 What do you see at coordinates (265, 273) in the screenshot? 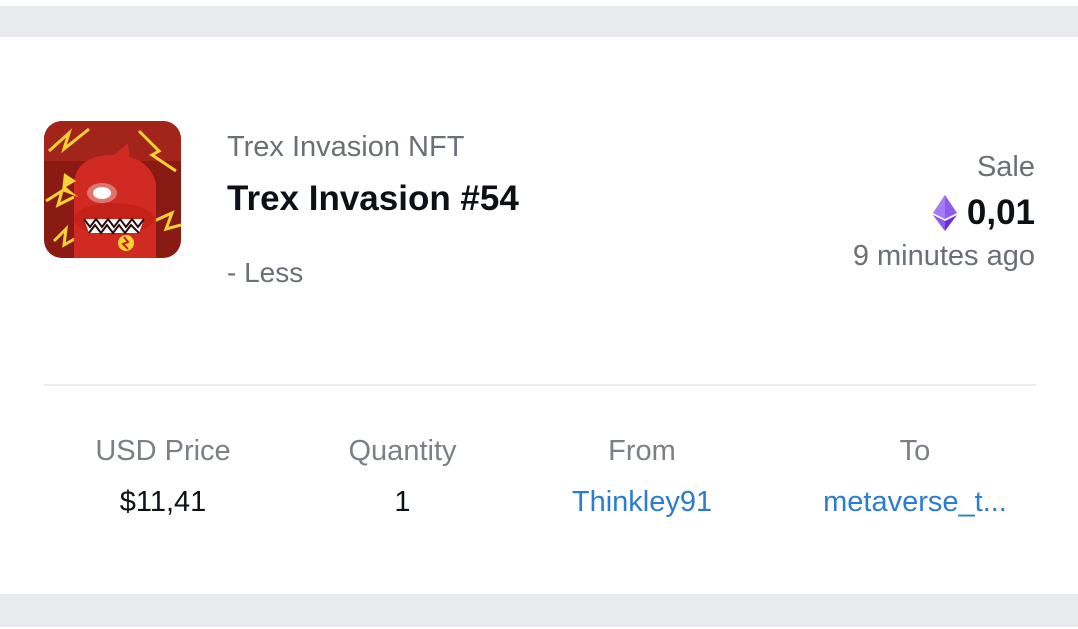
I see `less-toggle-button: - Less` at bounding box center [265, 273].